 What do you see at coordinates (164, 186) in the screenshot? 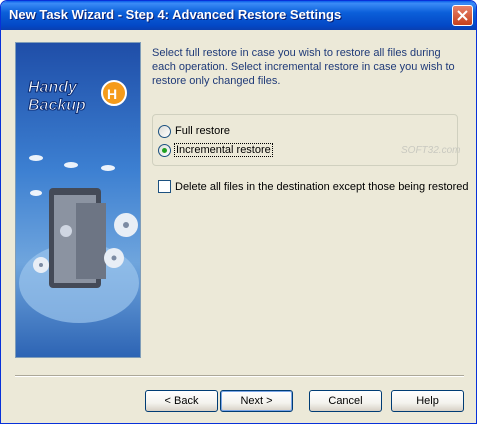
I see `delete-files-checkbox` at bounding box center [164, 186].